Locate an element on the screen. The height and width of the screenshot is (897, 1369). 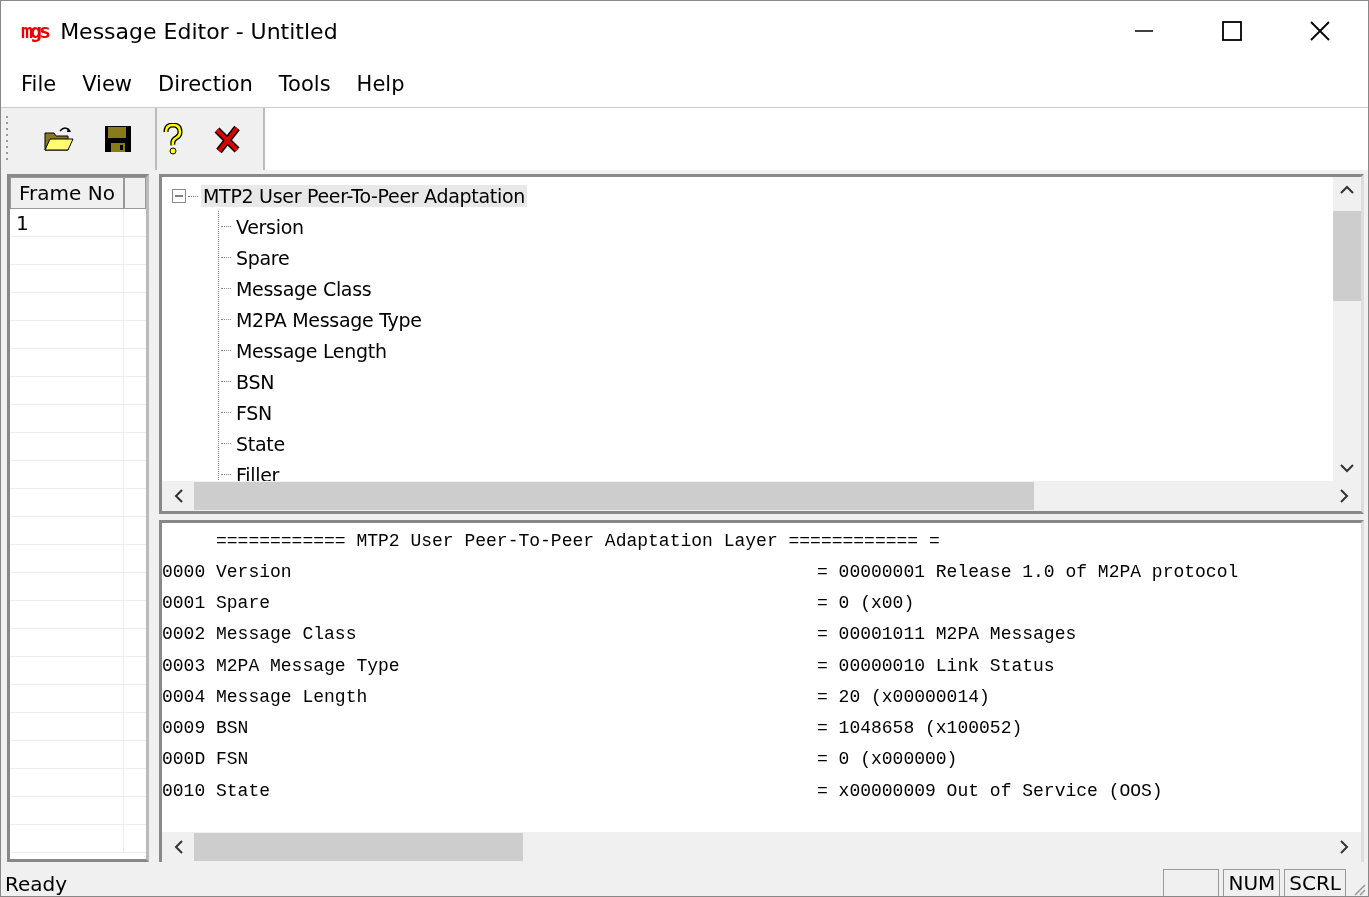
menu-item: File is located at coordinates (39, 84).